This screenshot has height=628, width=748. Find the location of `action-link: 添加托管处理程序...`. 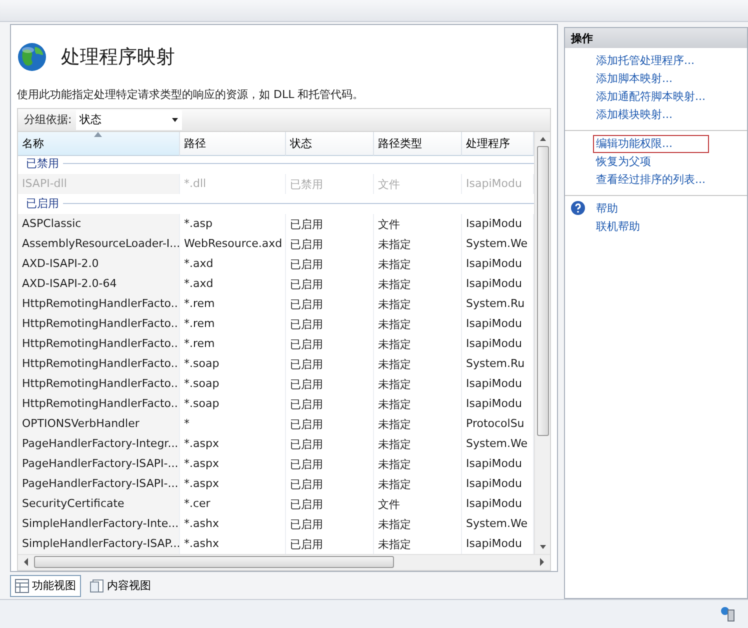

action-link: 添加托管处理程序... is located at coordinates (650, 61).